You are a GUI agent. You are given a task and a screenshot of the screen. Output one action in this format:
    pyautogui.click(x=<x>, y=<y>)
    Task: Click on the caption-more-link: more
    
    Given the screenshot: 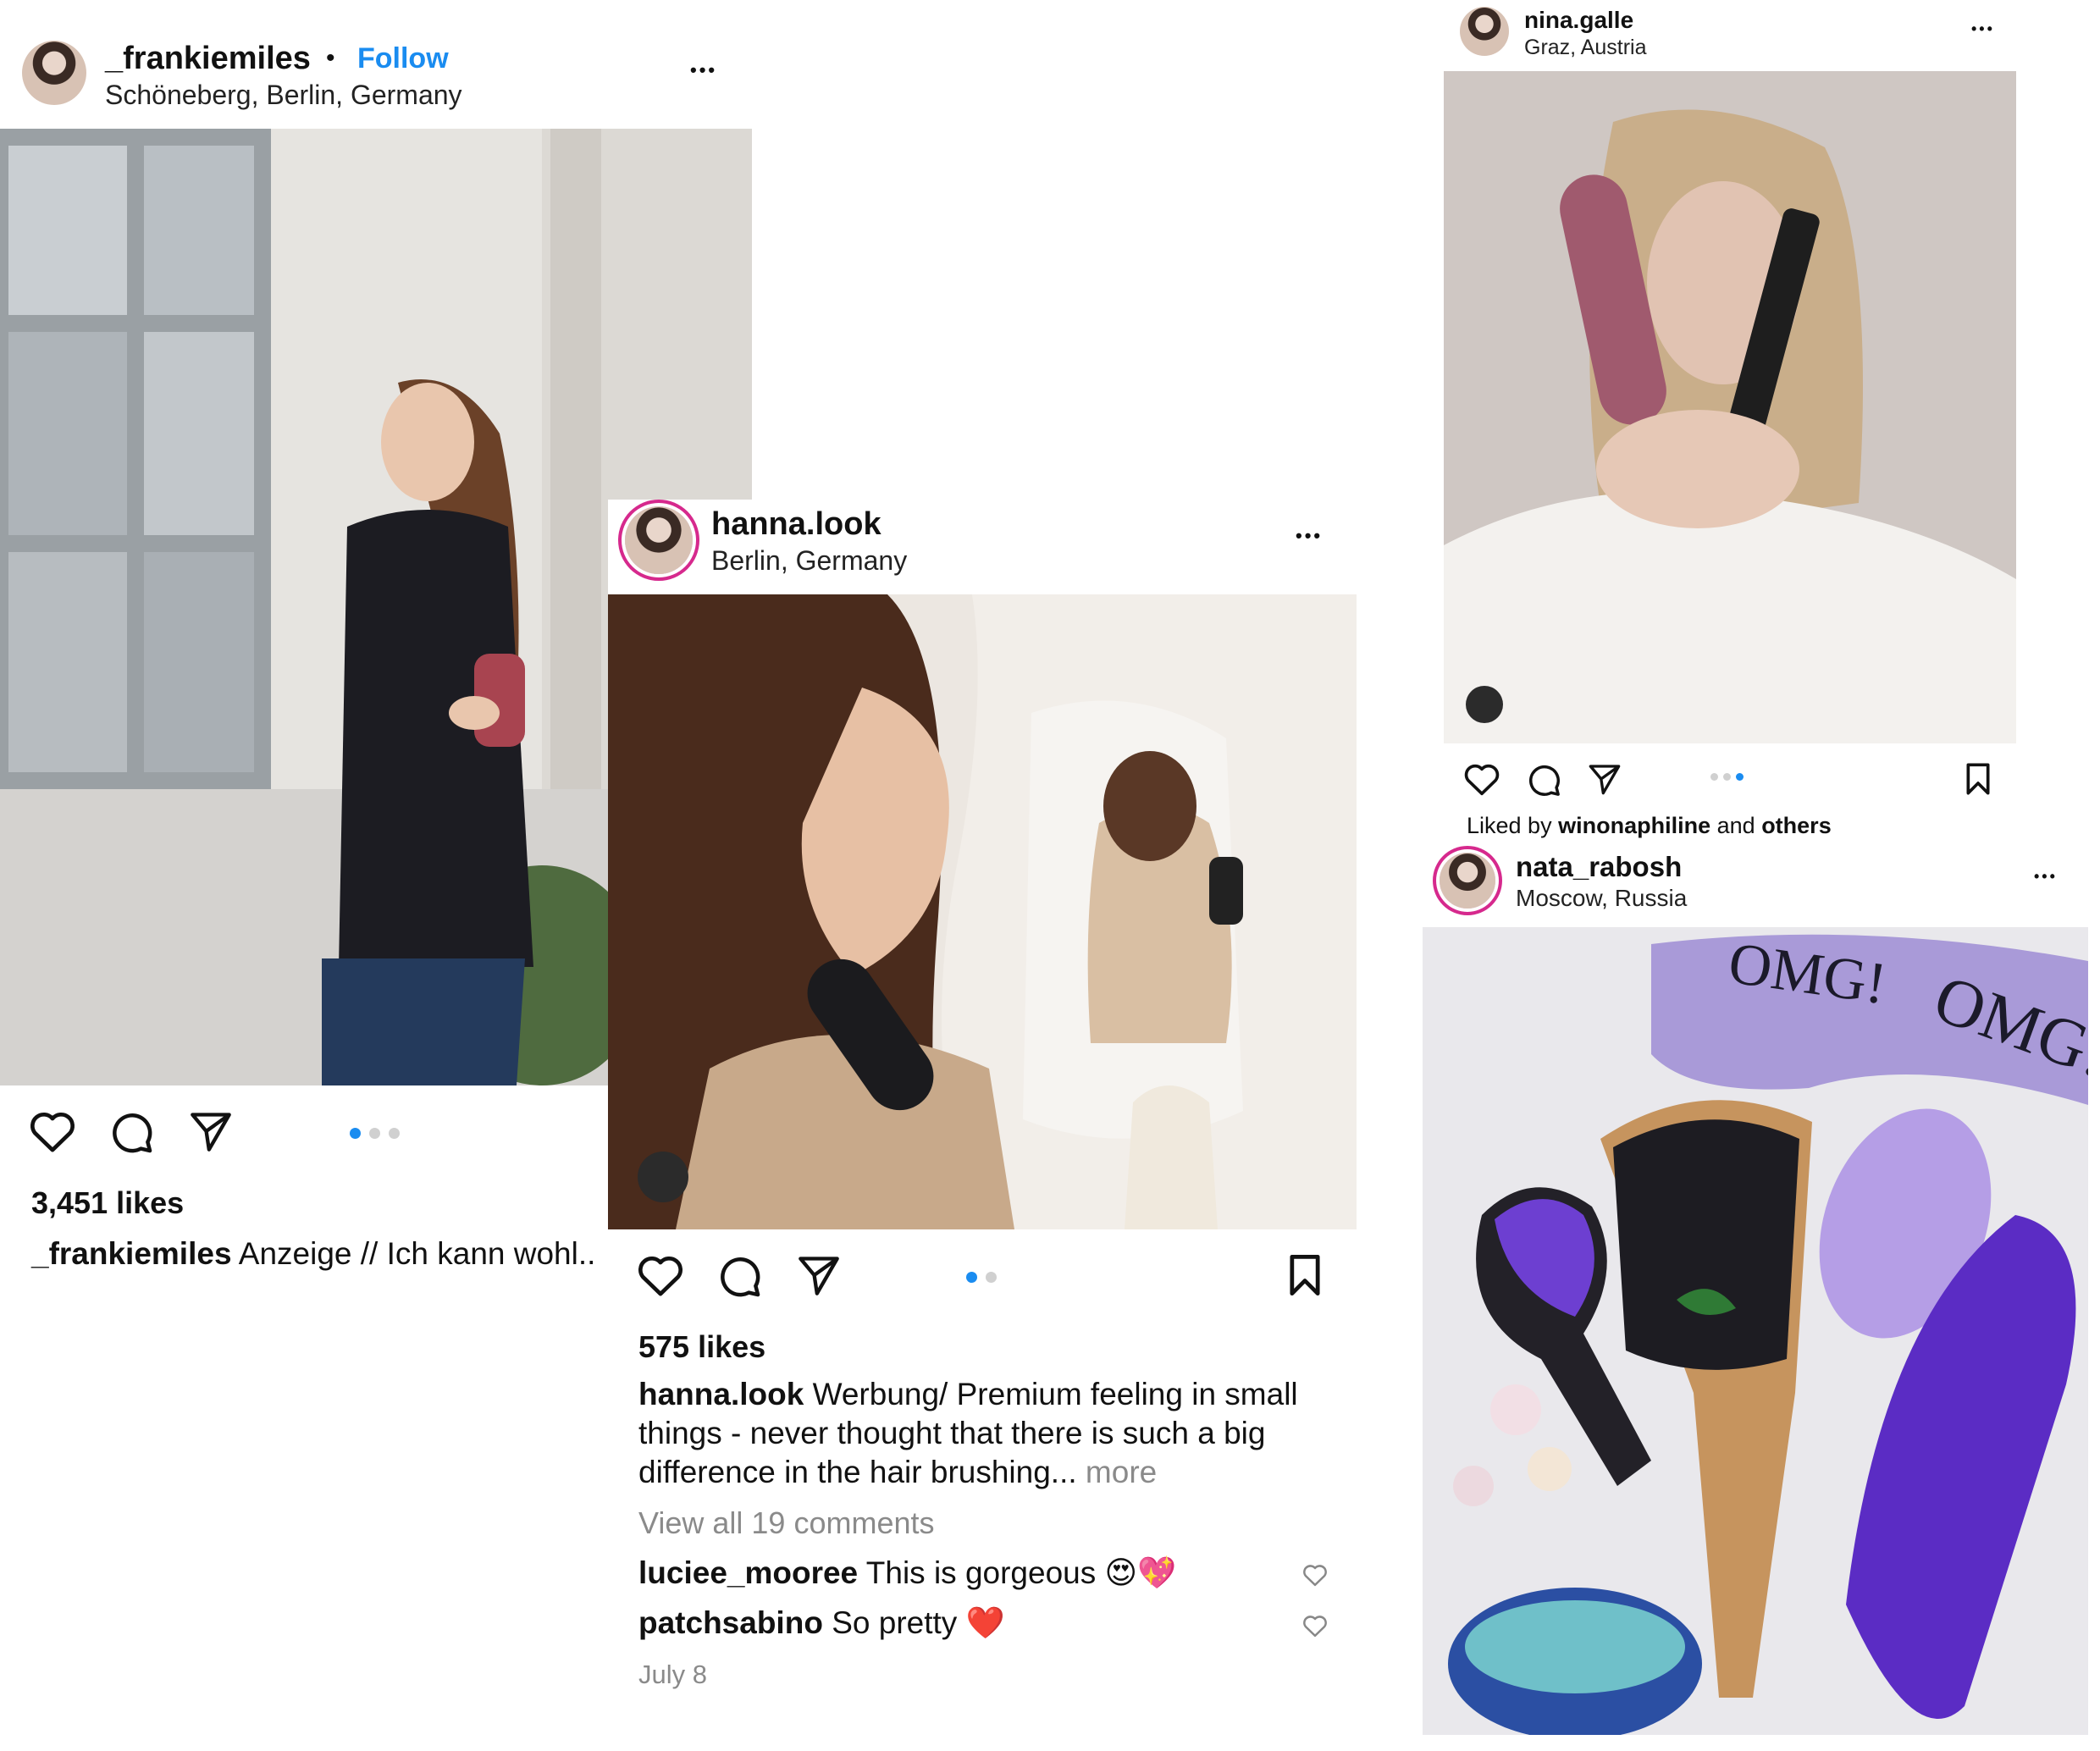 What is the action you would take?
    pyautogui.click(x=1121, y=1472)
    